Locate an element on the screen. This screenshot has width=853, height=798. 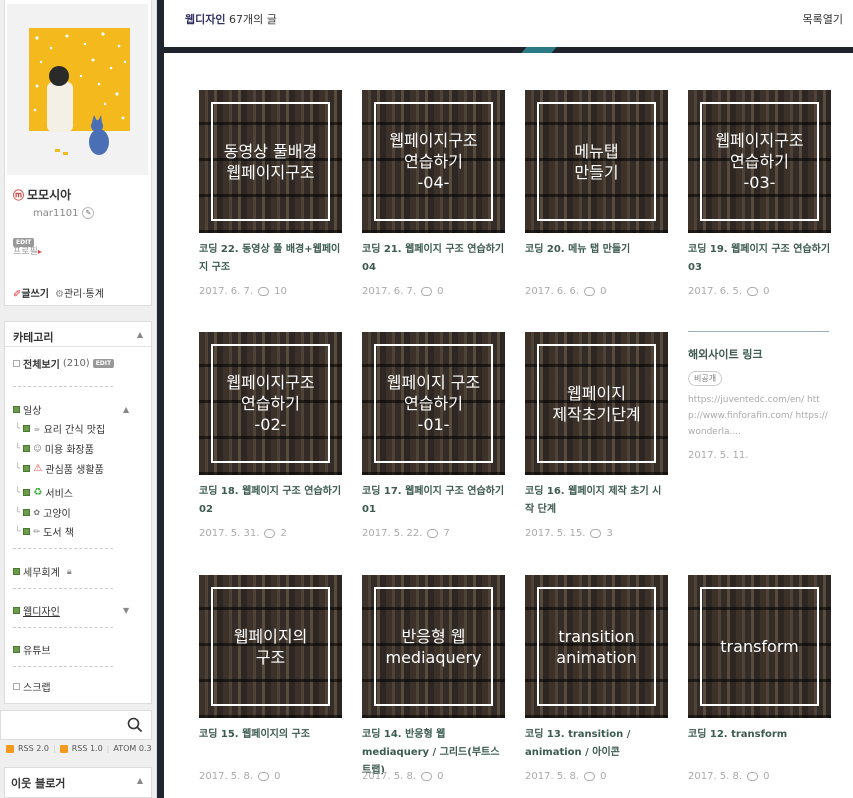
post-thumbnail: 동영상 풀배경 웹페이지구조 is located at coordinates (270, 161).